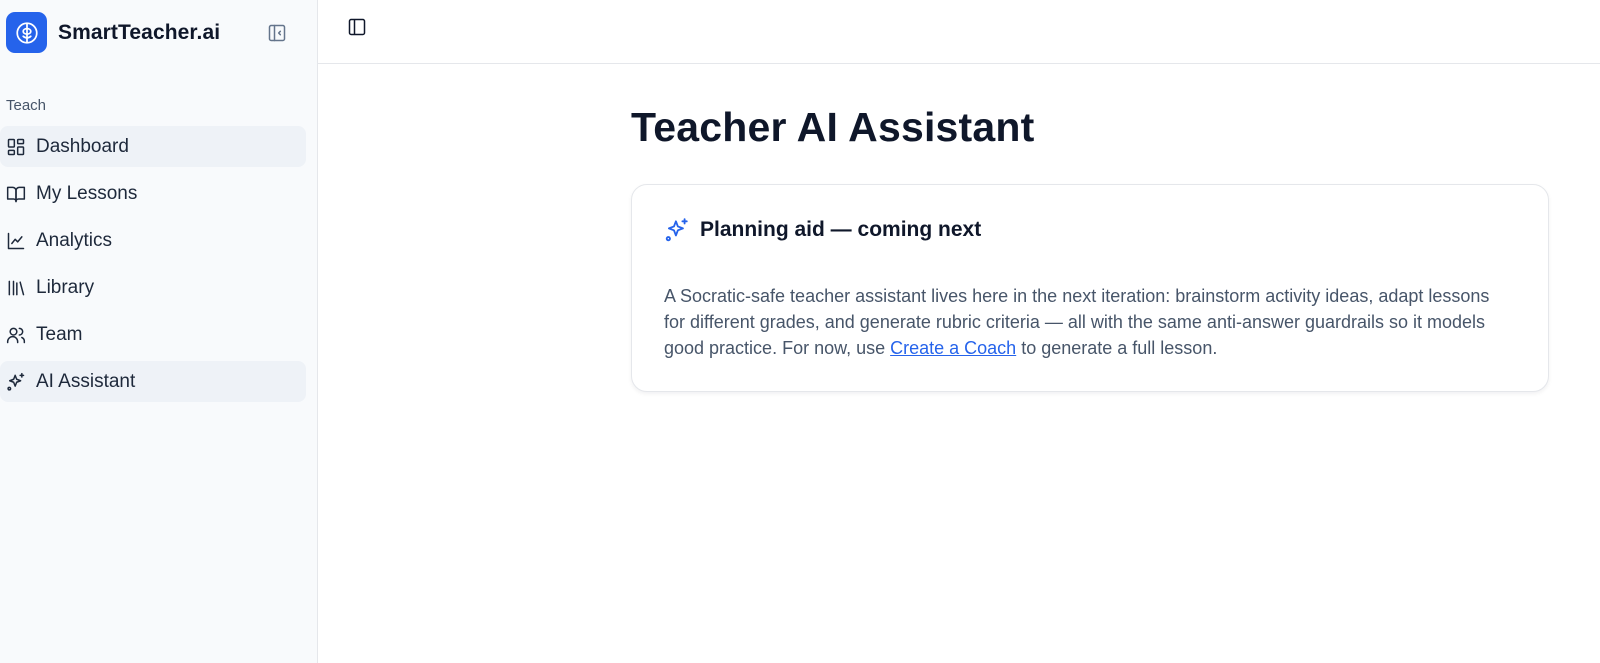 This screenshot has width=1600, height=663. What do you see at coordinates (74, 240) in the screenshot?
I see `sidebar-item-label: Analytics` at bounding box center [74, 240].